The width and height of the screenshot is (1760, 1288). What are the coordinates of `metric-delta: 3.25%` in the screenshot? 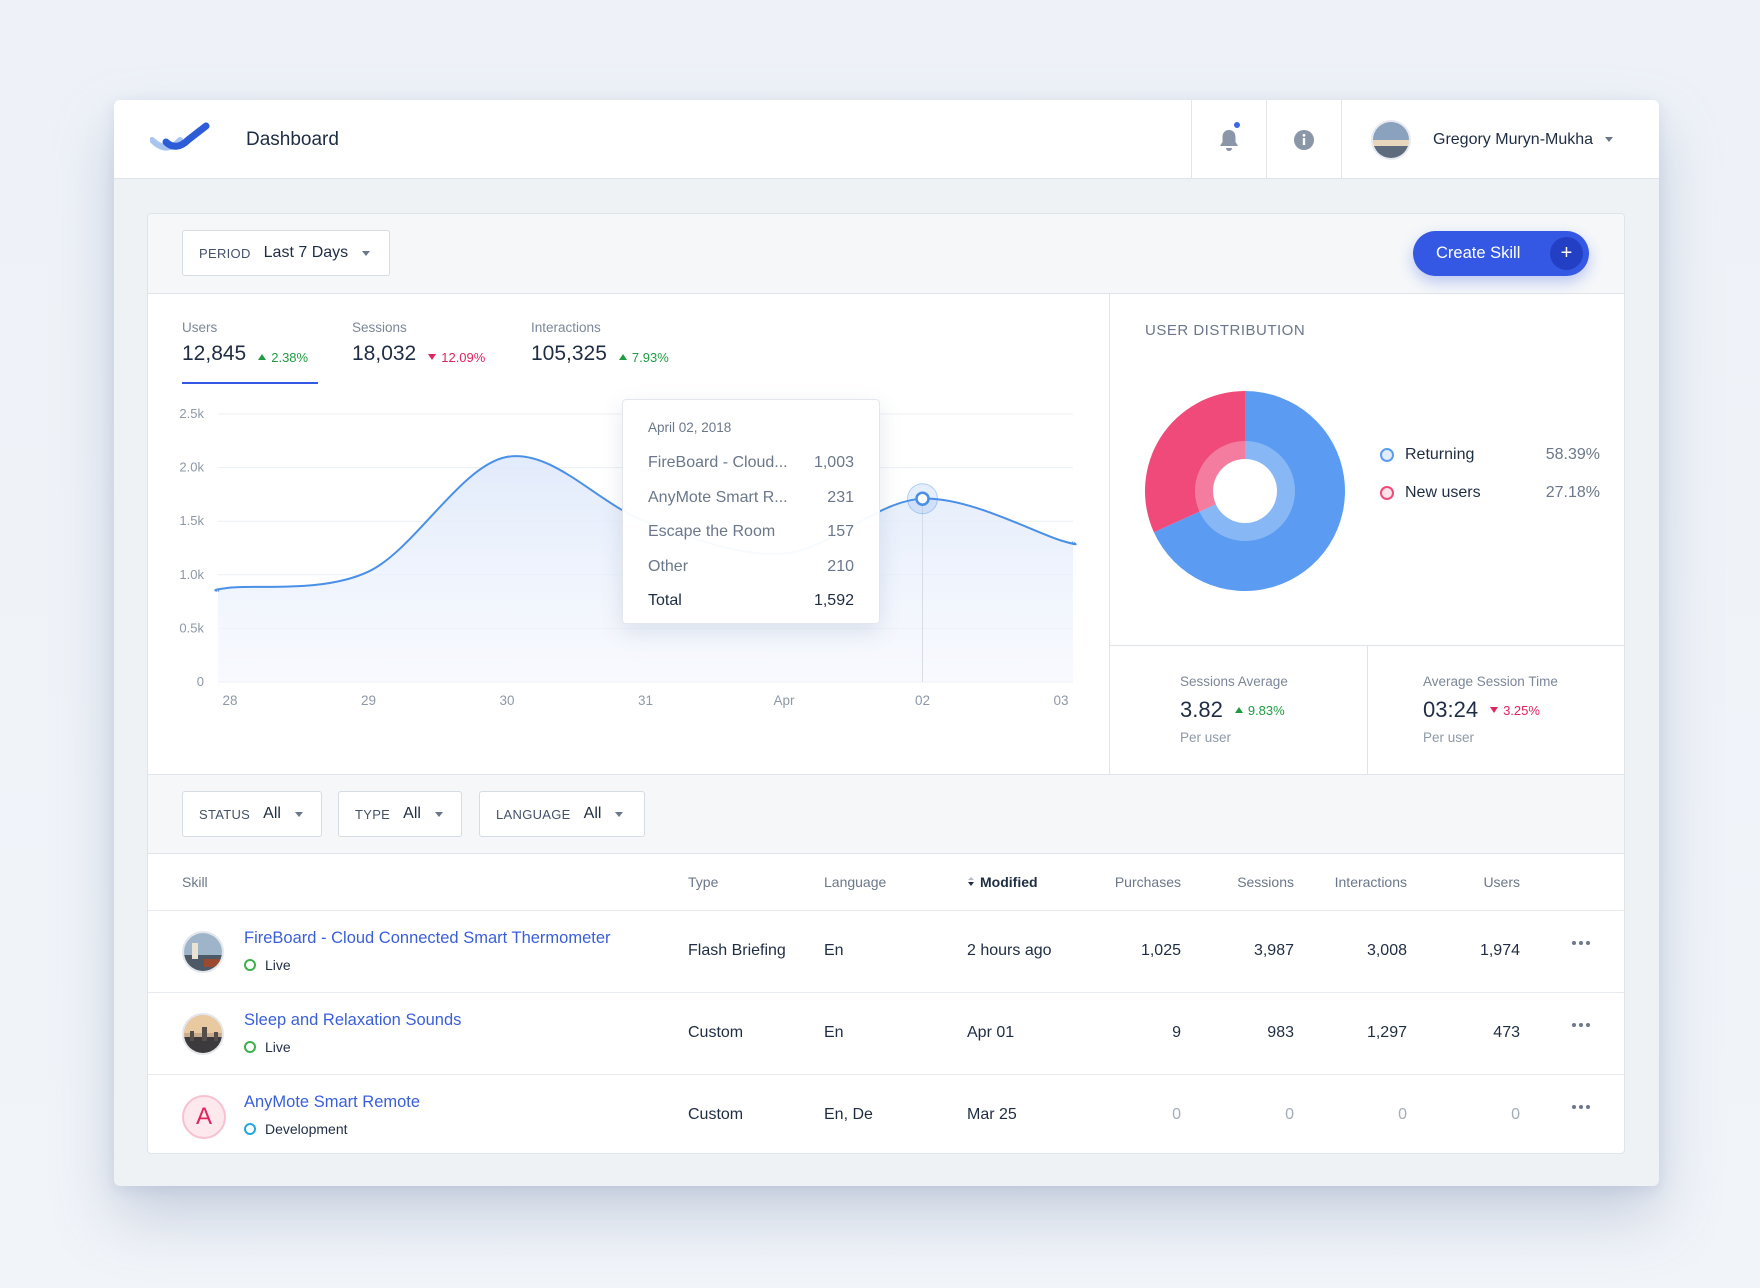 It's located at (1515, 710).